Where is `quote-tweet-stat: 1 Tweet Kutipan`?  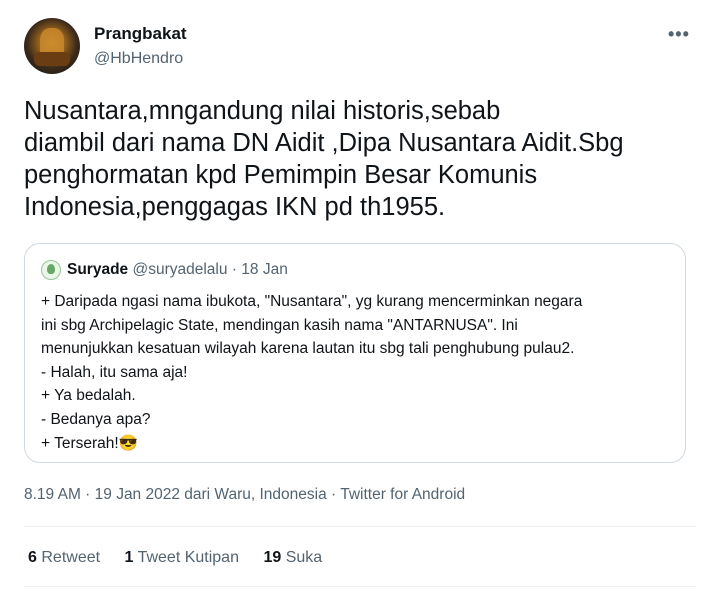
quote-tweet-stat: 1 Tweet Kutipan is located at coordinates (182, 557).